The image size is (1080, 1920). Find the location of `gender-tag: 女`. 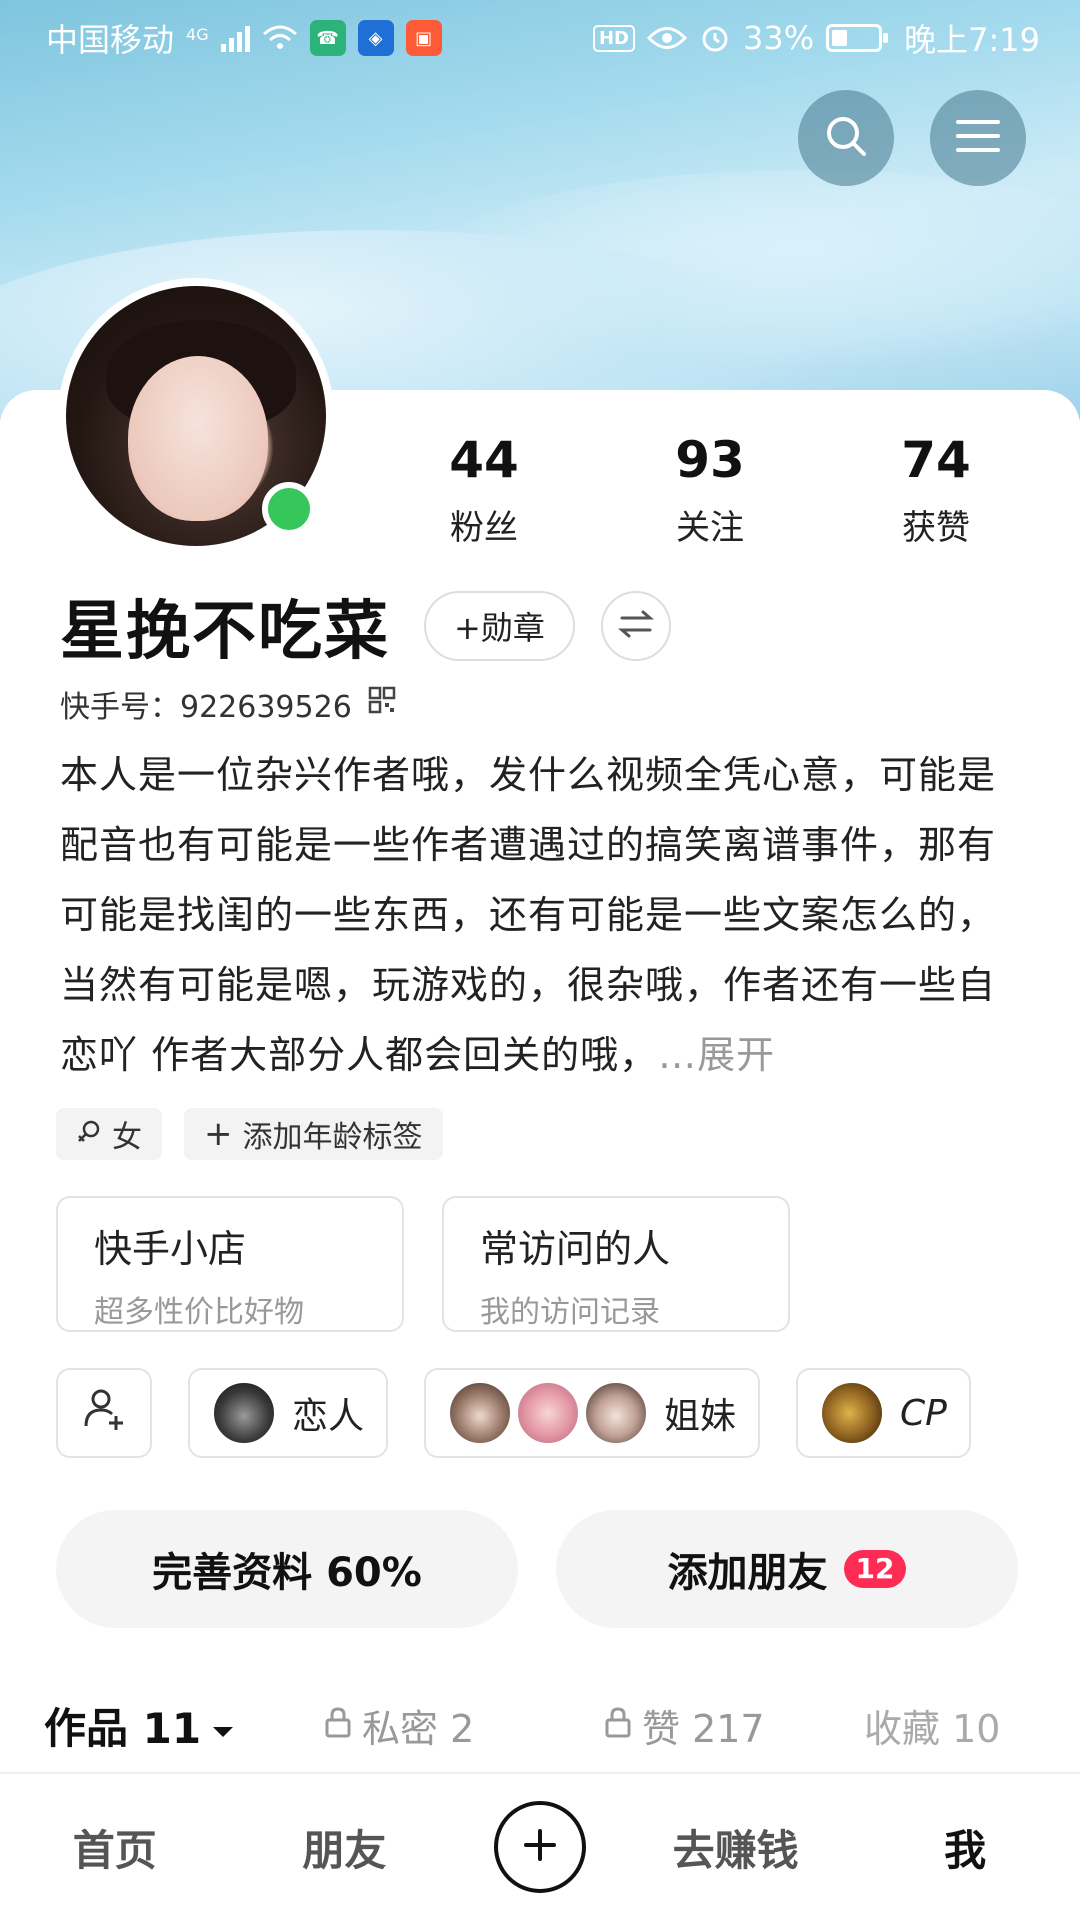

gender-tag: 女 is located at coordinates (109, 1134).